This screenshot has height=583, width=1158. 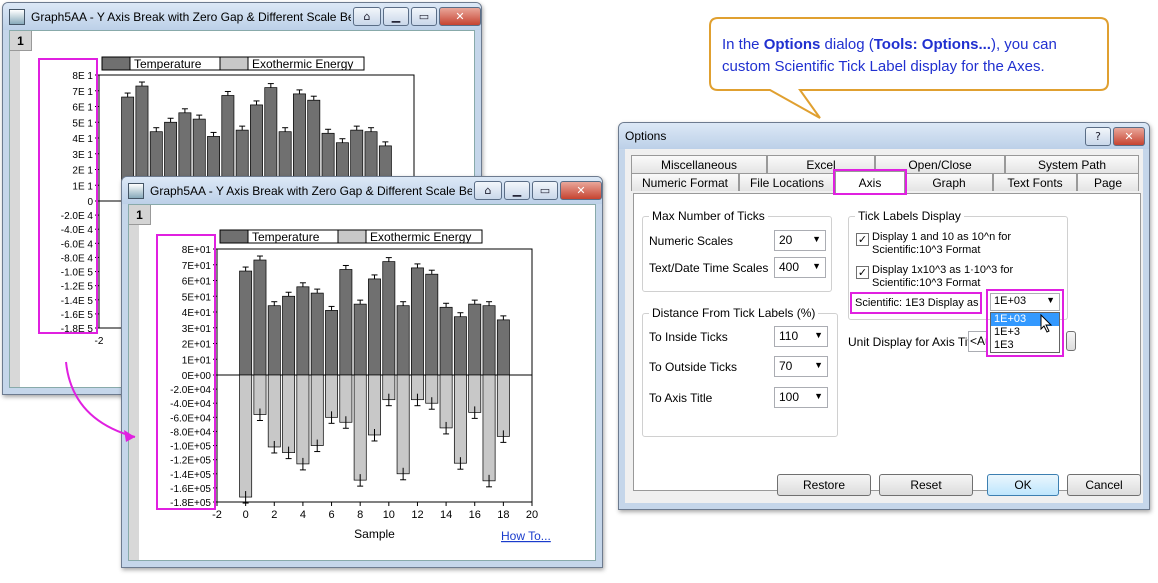 What do you see at coordinates (801, 336) in the screenshot?
I see `inside-ticks-combo: 110 ▼` at bounding box center [801, 336].